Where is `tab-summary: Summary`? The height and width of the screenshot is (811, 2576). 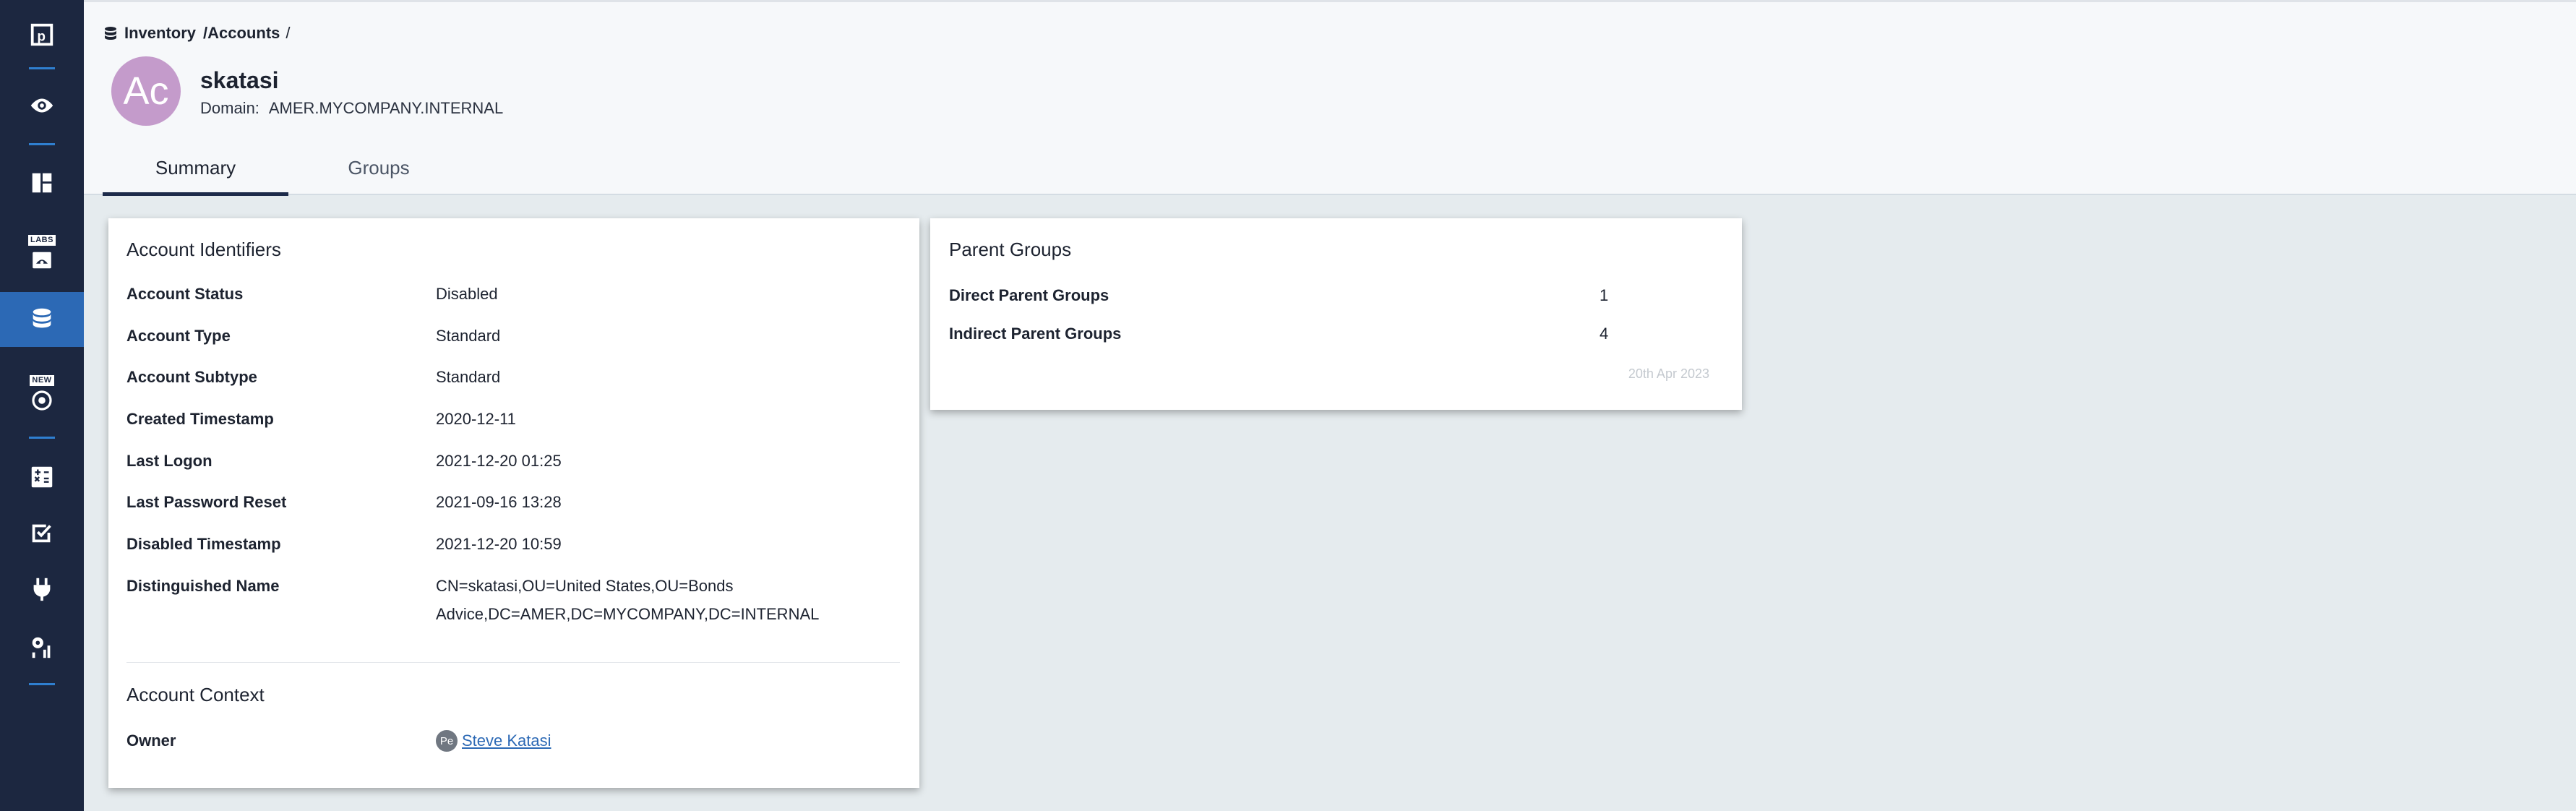
tab-summary: Summary is located at coordinates (196, 171).